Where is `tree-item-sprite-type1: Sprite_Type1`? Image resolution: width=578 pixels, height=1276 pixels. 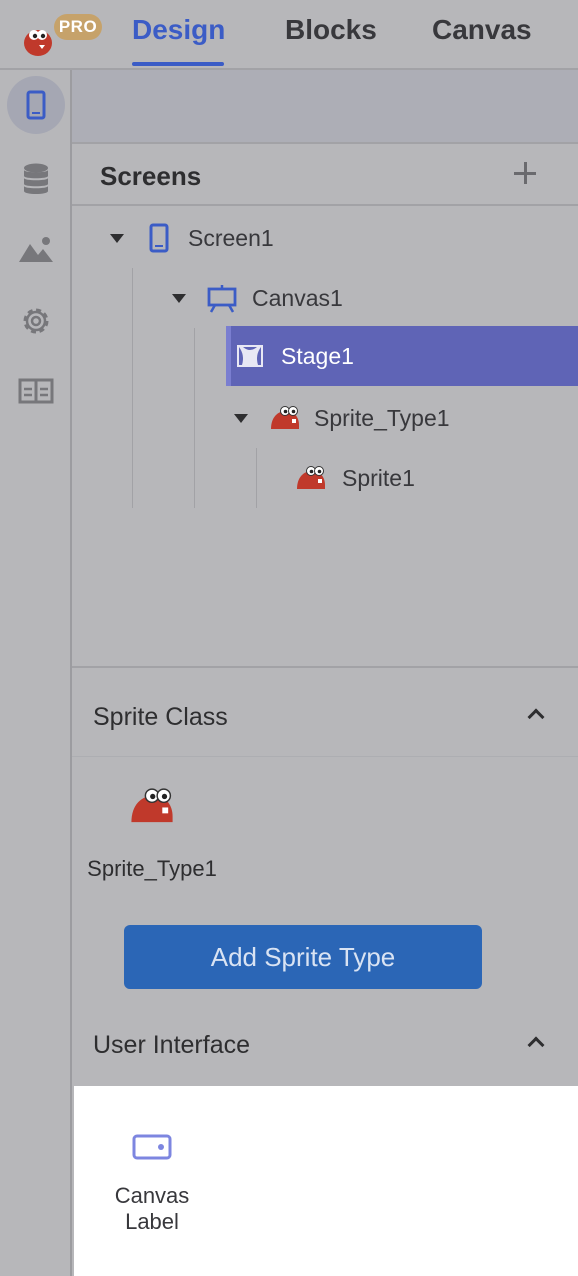 tree-item-sprite-type1: Sprite_Type1 is located at coordinates (406, 418).